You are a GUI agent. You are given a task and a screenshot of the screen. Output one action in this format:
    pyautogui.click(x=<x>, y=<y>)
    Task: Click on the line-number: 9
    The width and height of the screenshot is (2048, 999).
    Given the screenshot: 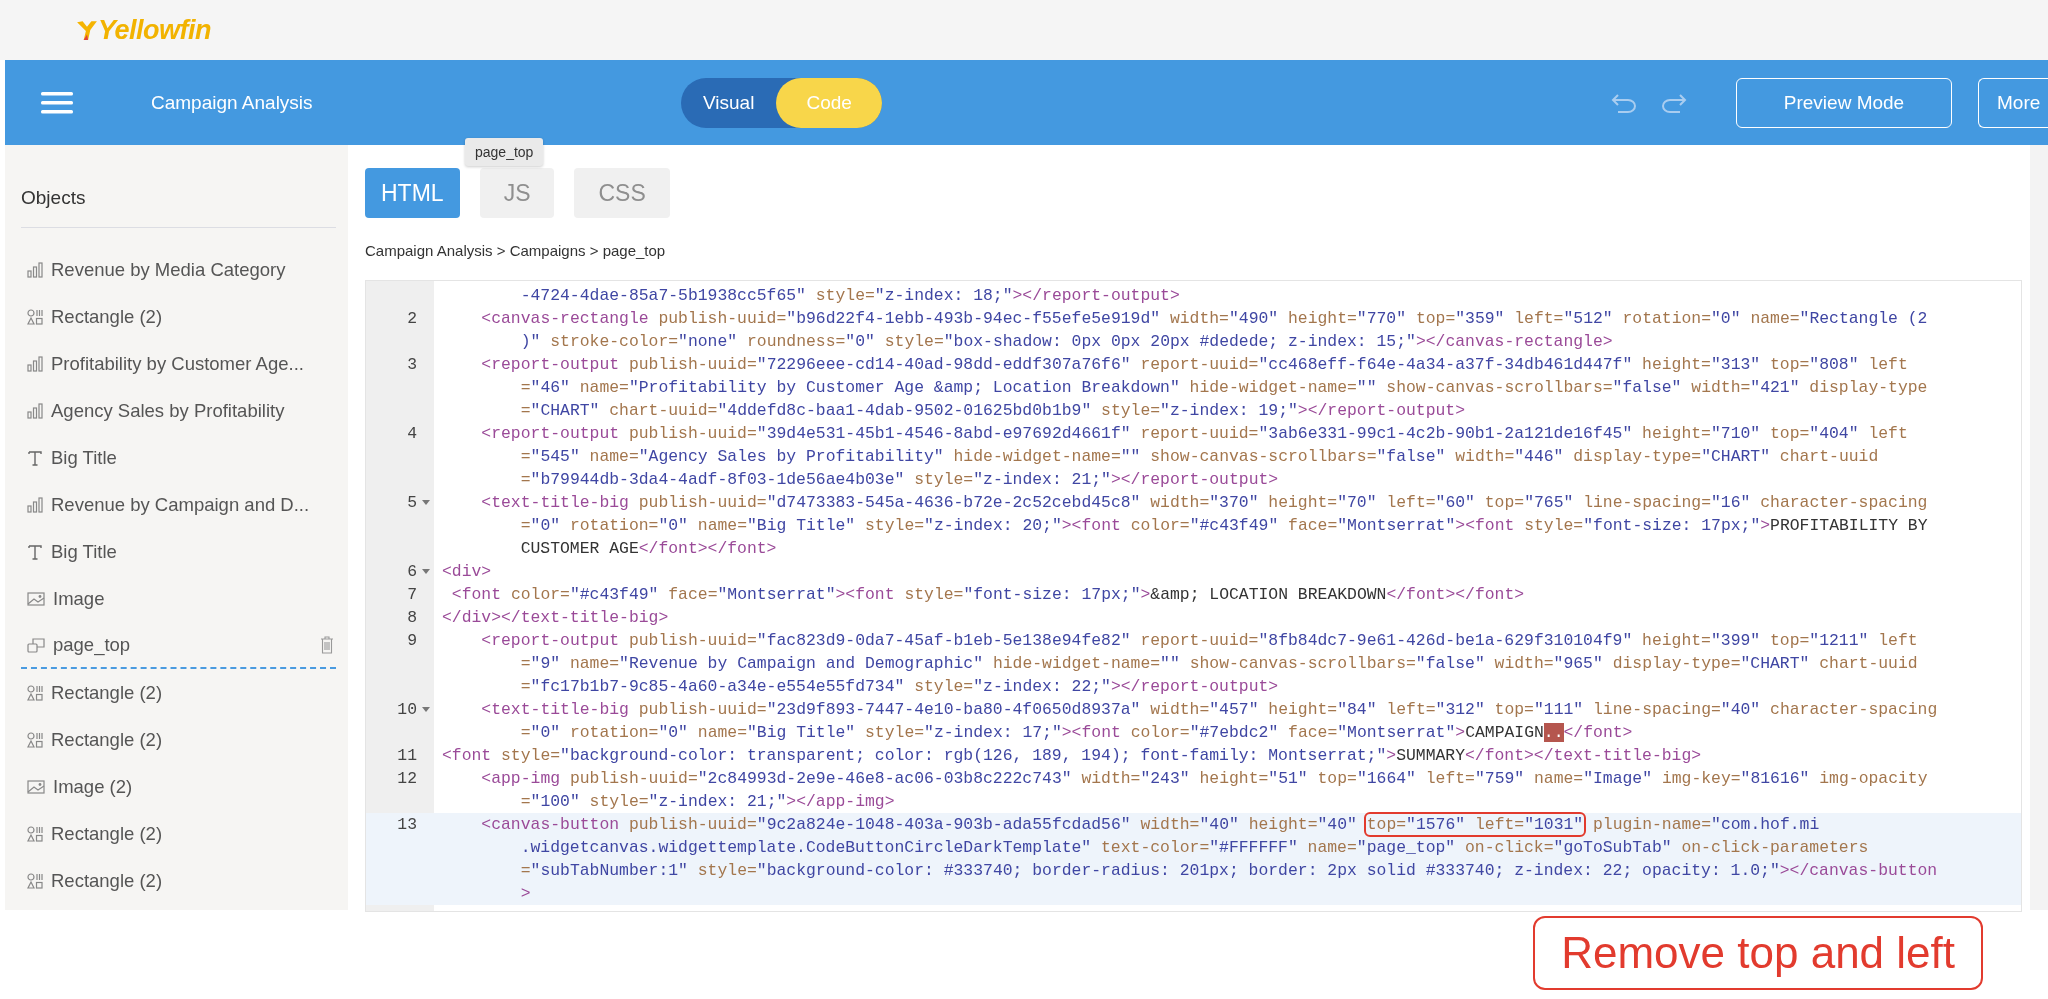 What is the action you would take?
    pyautogui.click(x=412, y=641)
    